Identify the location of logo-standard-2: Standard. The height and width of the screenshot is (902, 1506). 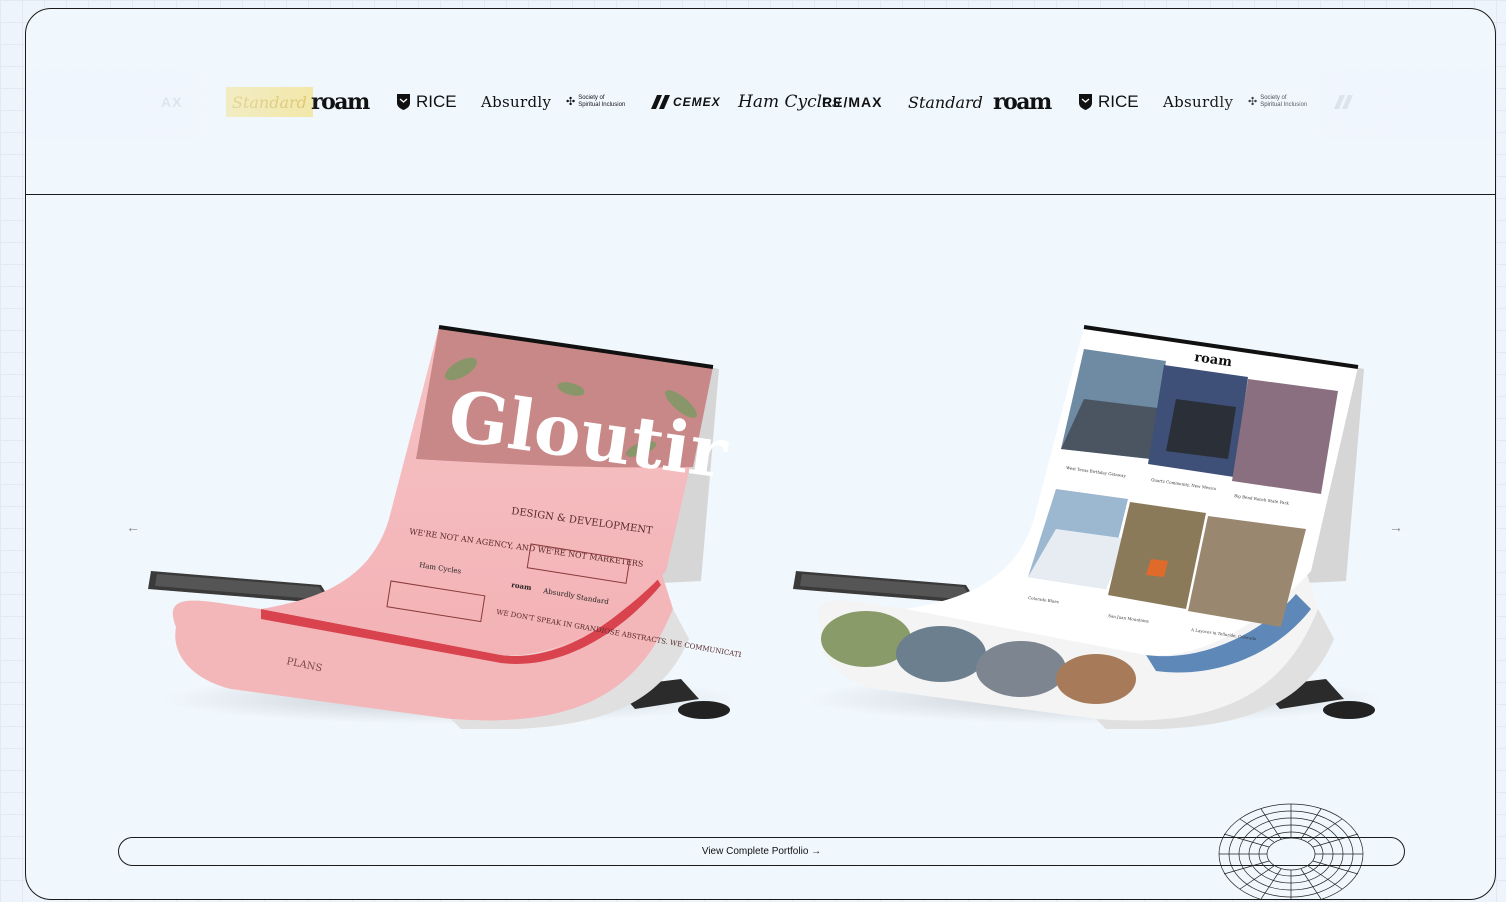
(945, 102).